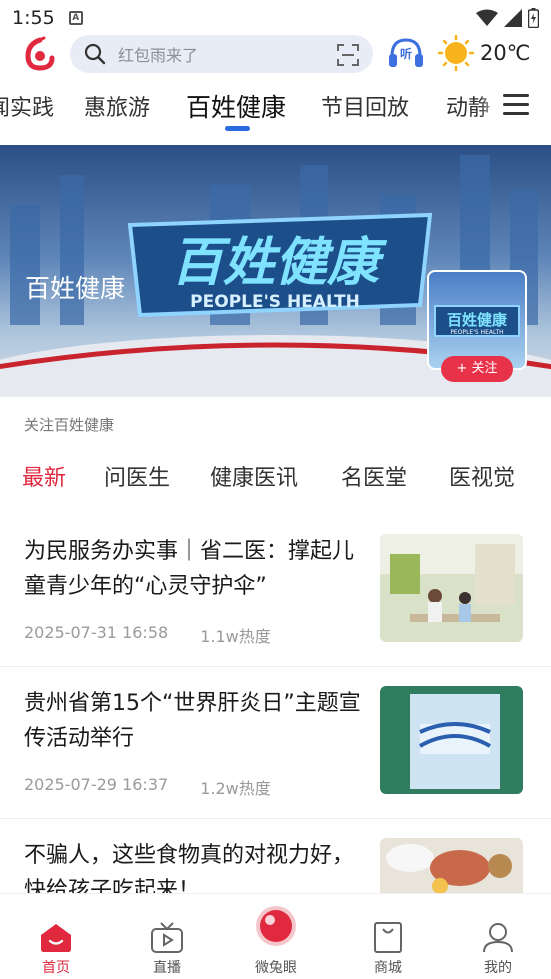 This screenshot has width=551, height=979. I want to click on search-placeholder: 红包雨来了, so click(158, 55).